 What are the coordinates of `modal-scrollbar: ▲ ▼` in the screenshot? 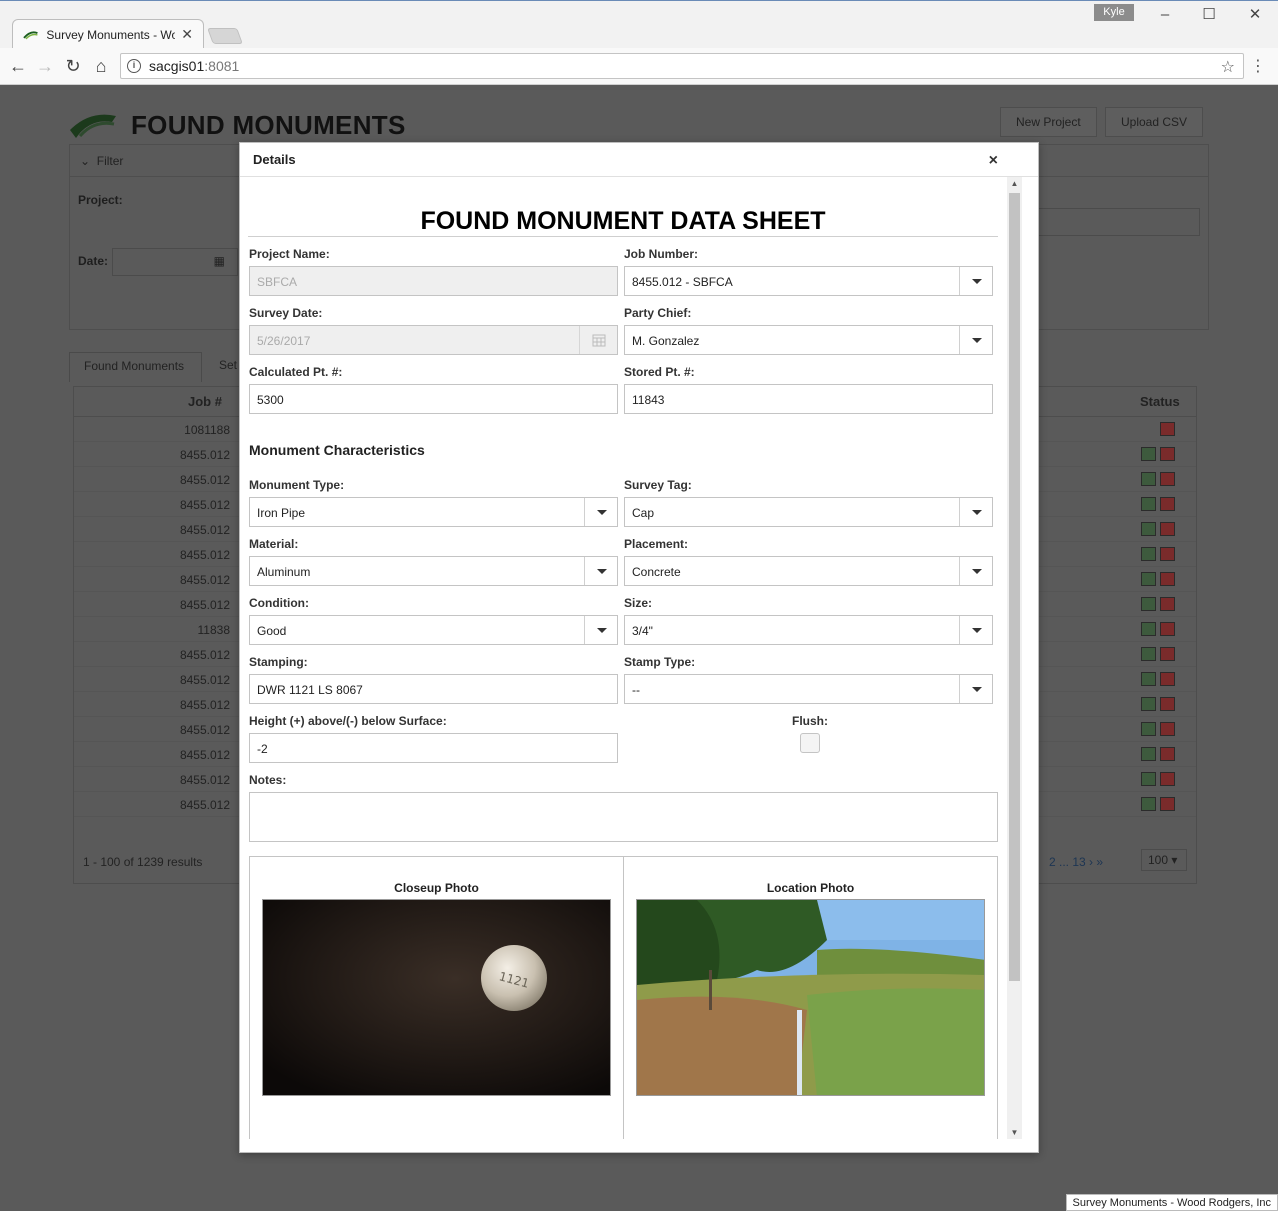 It's located at (1014, 658).